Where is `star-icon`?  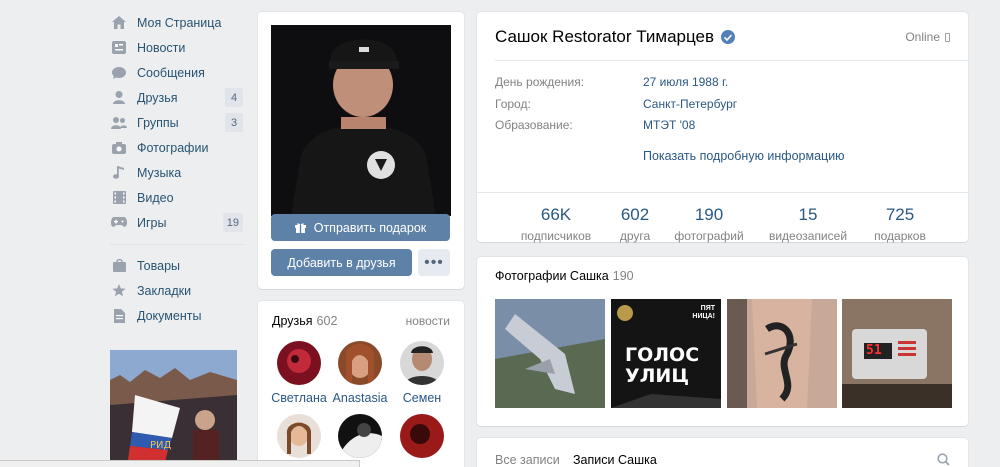 star-icon is located at coordinates (119, 291).